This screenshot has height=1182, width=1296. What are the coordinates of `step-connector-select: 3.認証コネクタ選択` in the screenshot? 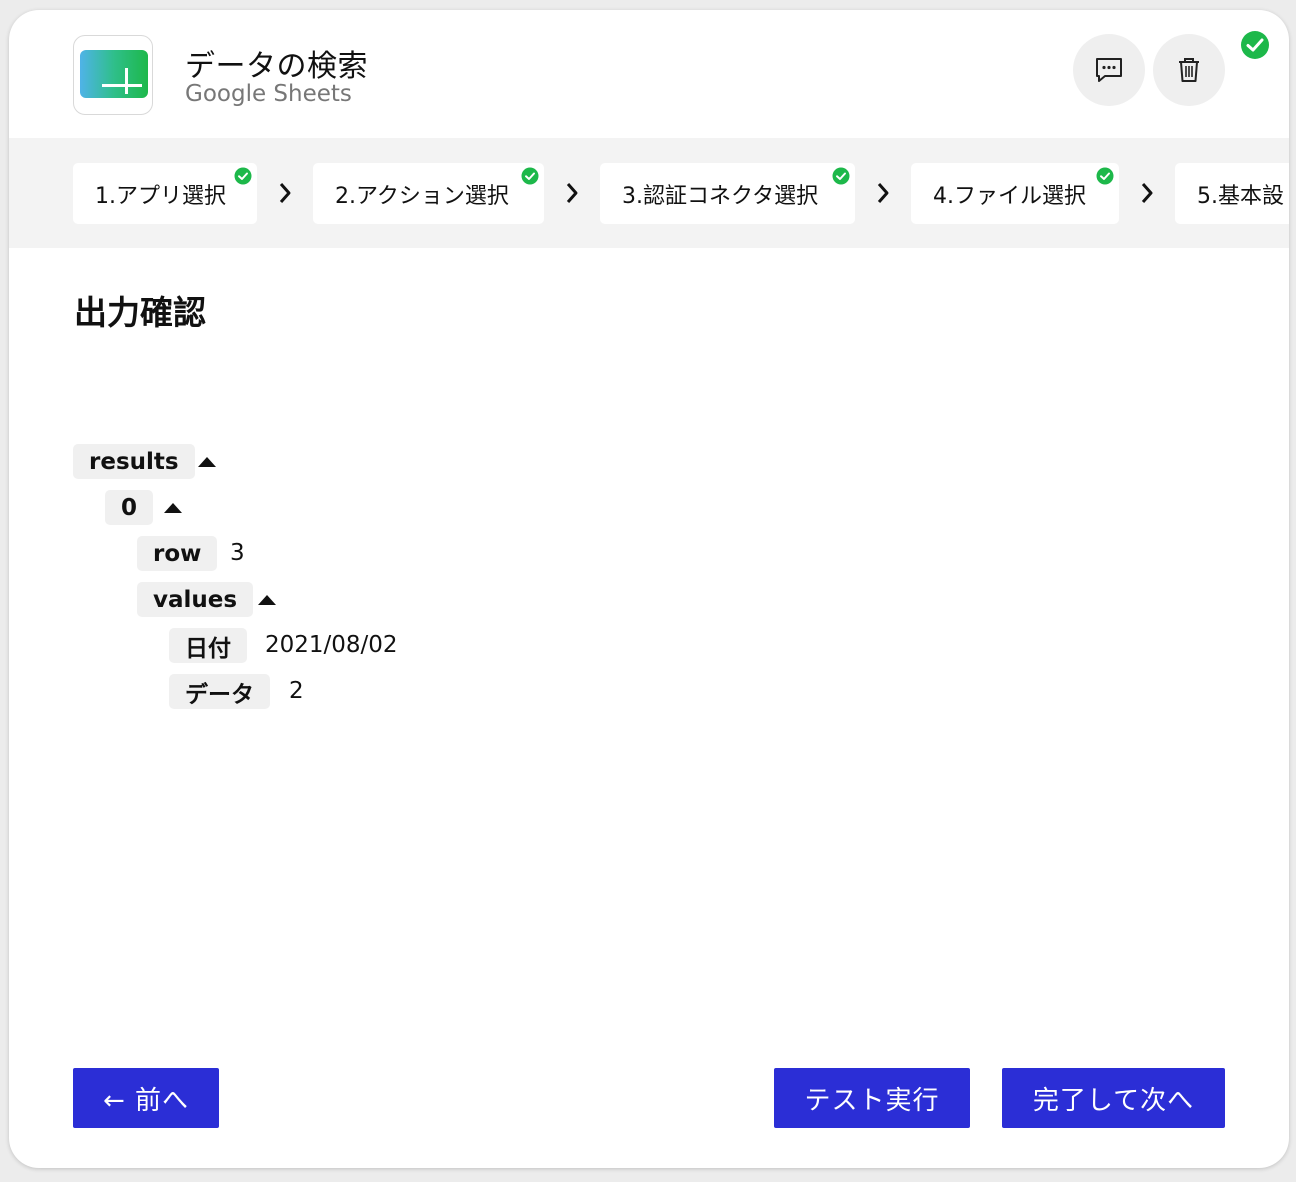 It's located at (727, 193).